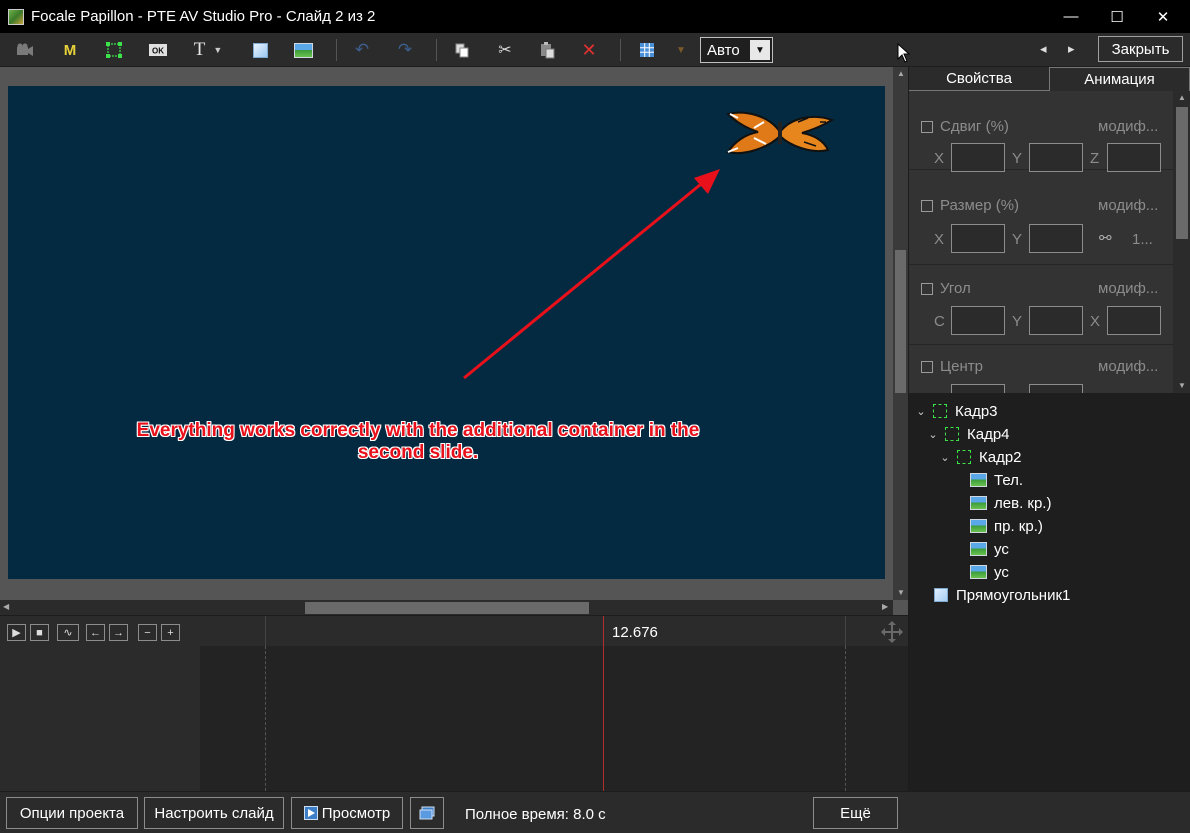 The height and width of the screenshot is (833, 1190). Describe the element at coordinates (996, 480) in the screenshot. I see `tree-item-body: Тел.` at that location.